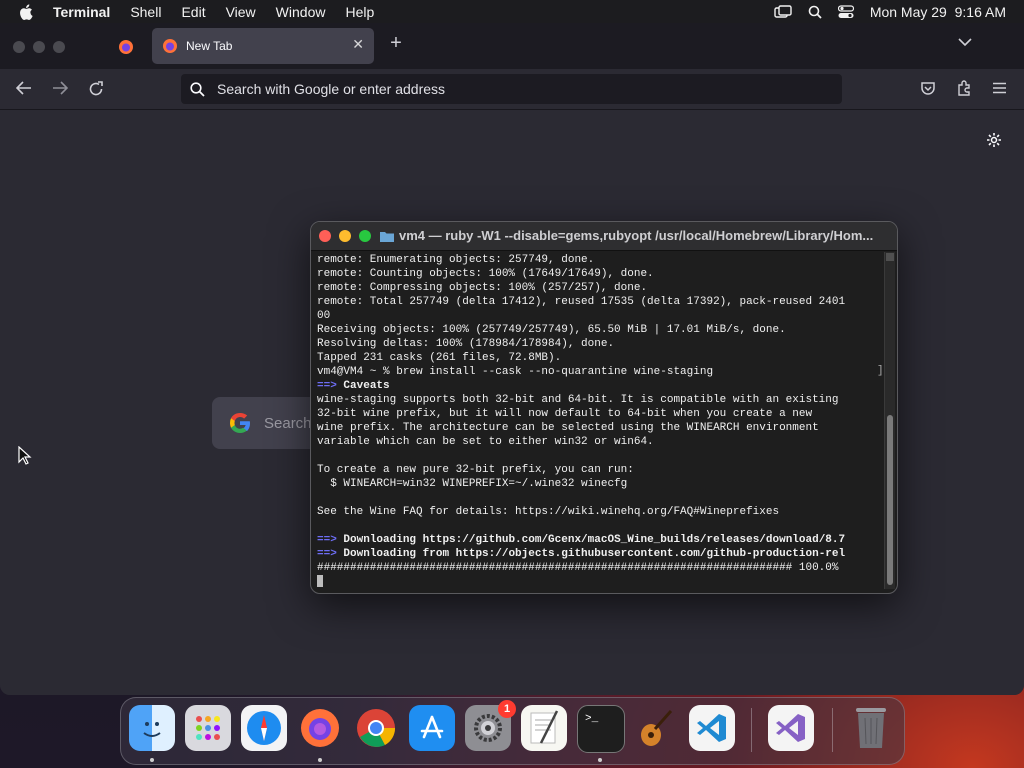 This screenshot has height=768, width=1024. I want to click on google-search-placeholder: Search, so click(288, 423).